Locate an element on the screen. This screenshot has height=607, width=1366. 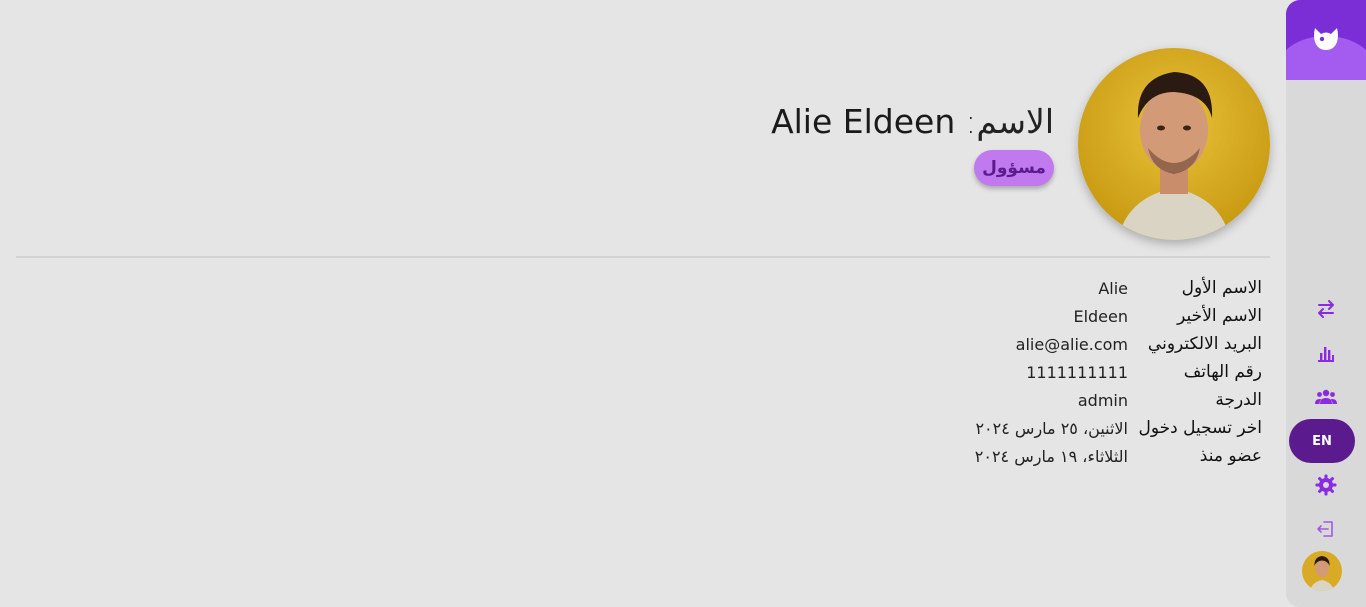
sidebar: EN is located at coordinates (1326, 303).